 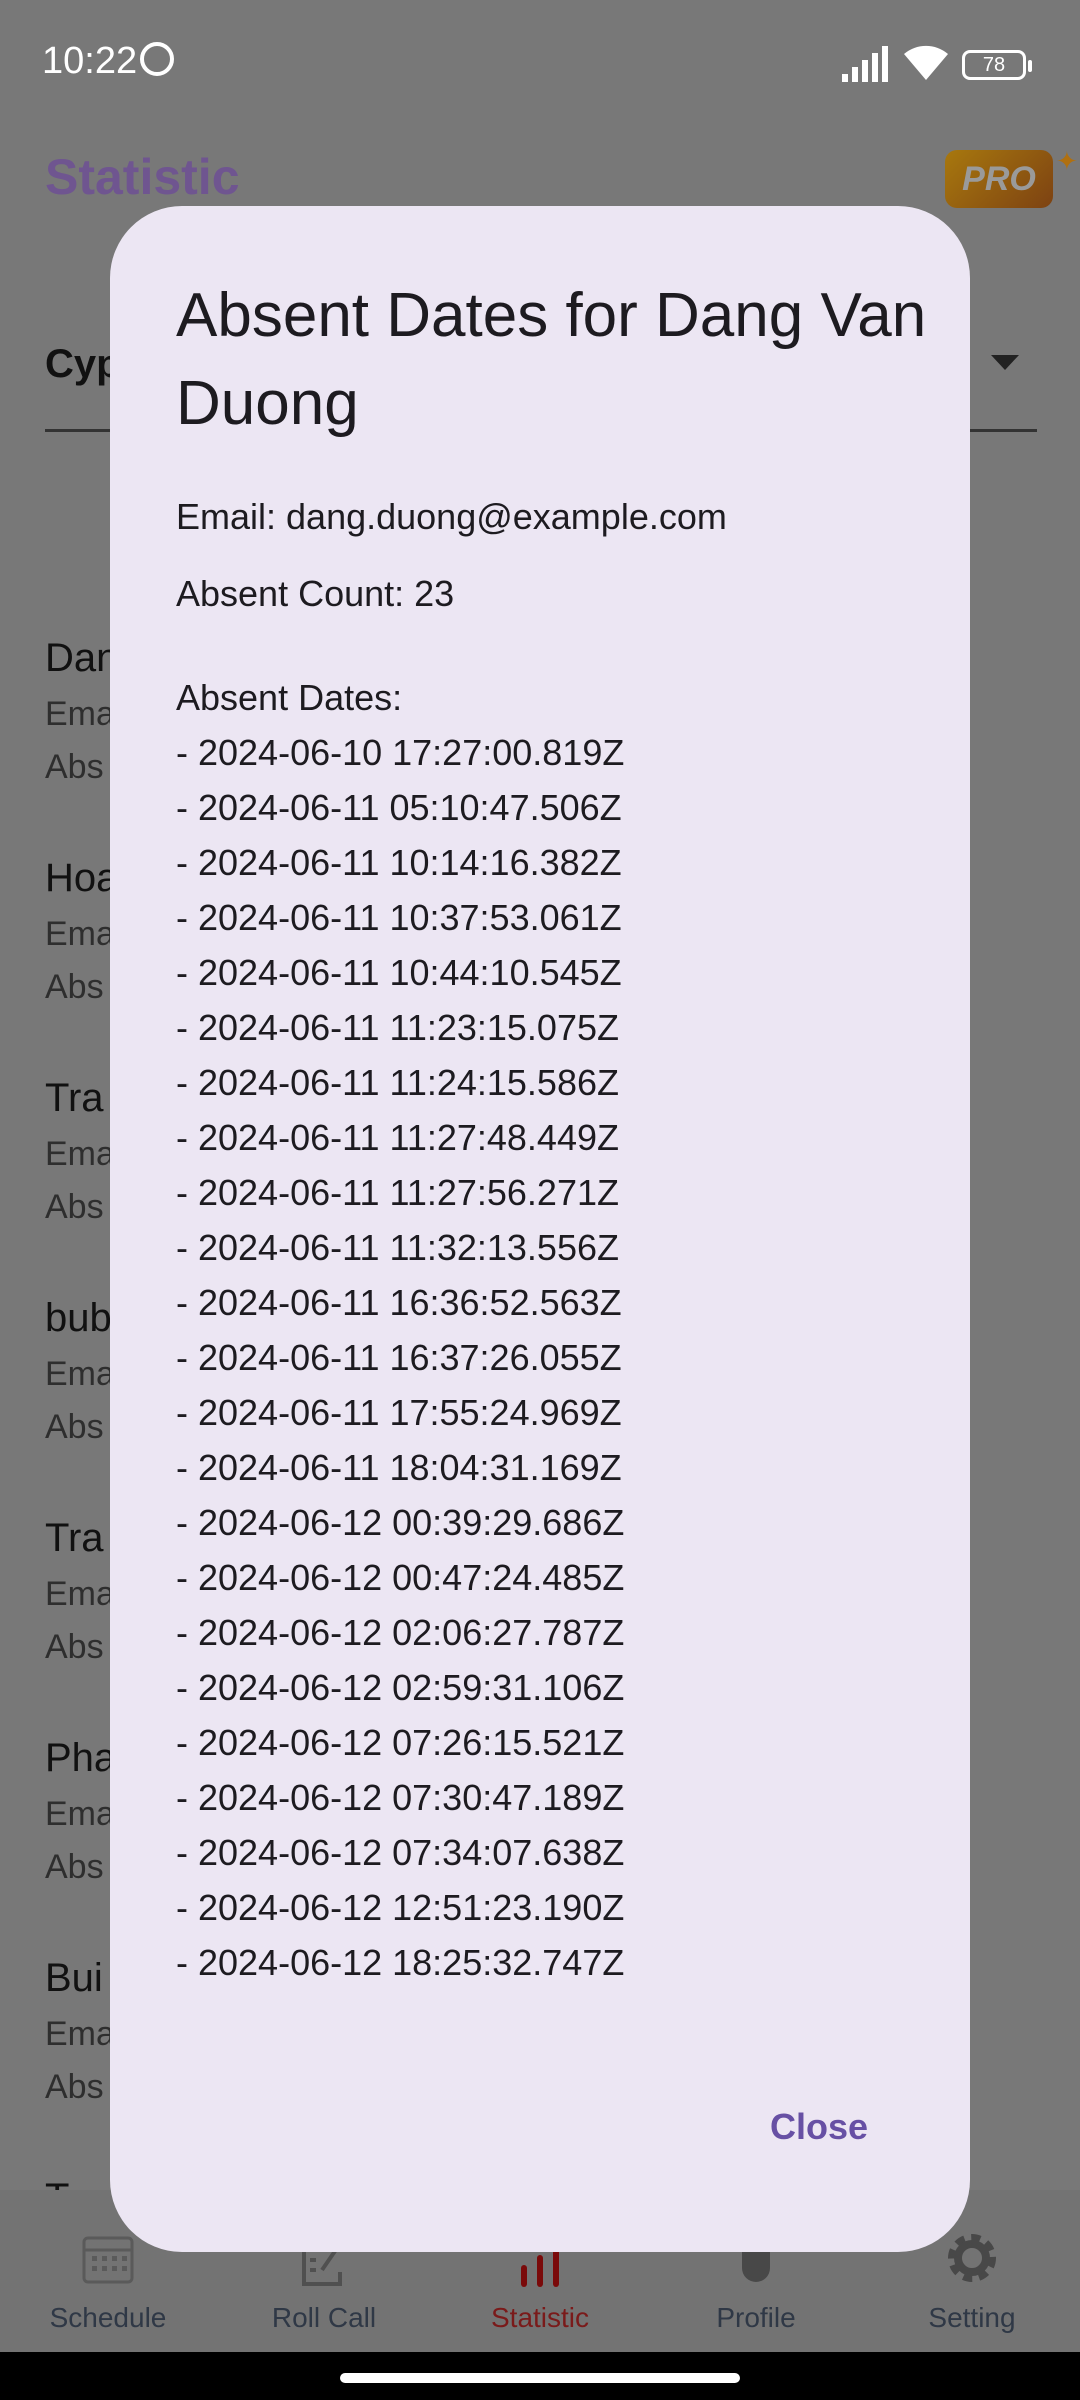 I want to click on wifi-icon, so click(x=926, y=62).